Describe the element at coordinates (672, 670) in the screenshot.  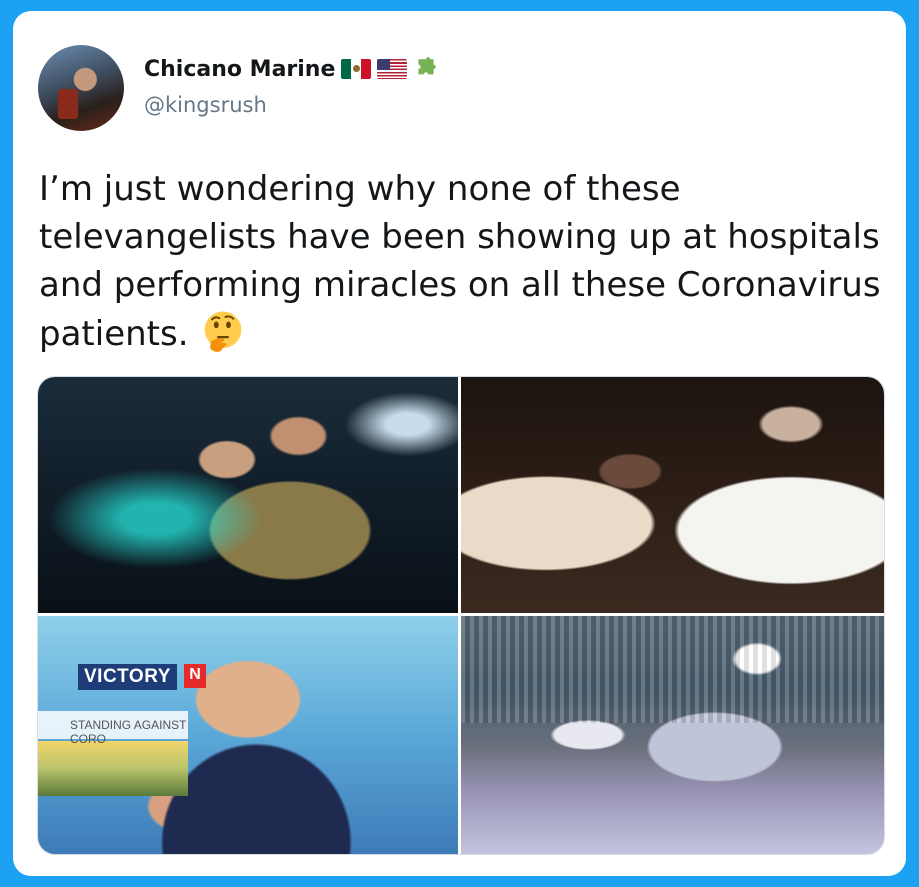
I see `audience-crowd` at that location.